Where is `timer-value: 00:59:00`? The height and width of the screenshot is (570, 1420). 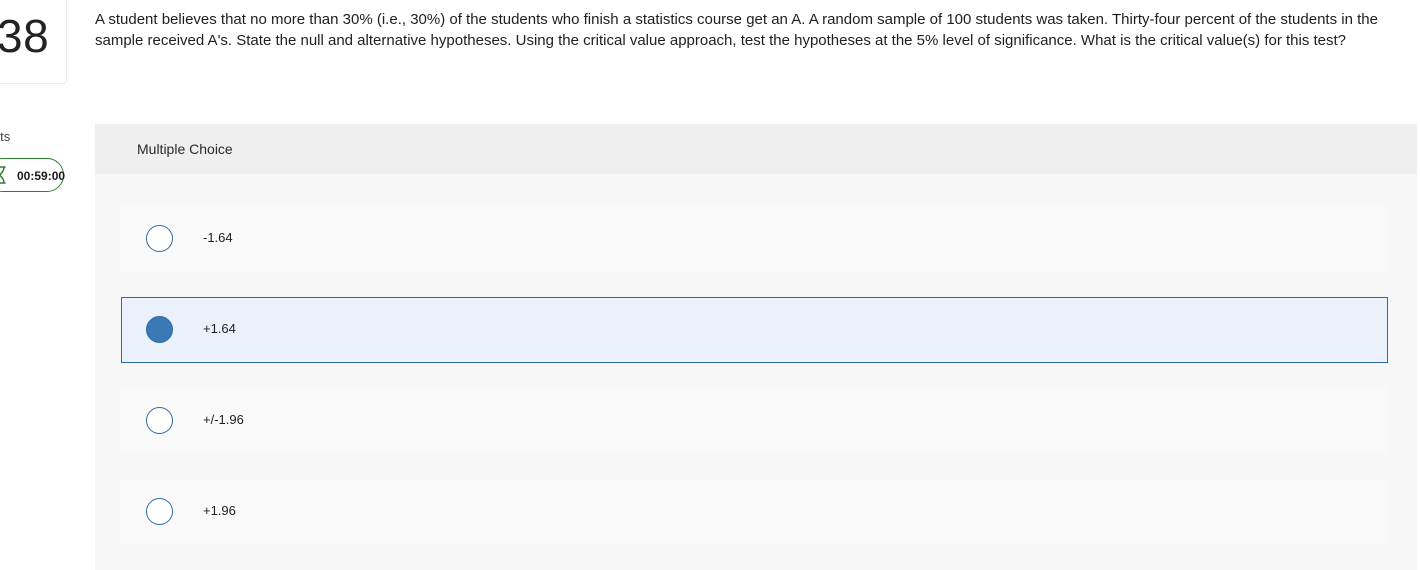
timer-value: 00:59:00 is located at coordinates (41, 176).